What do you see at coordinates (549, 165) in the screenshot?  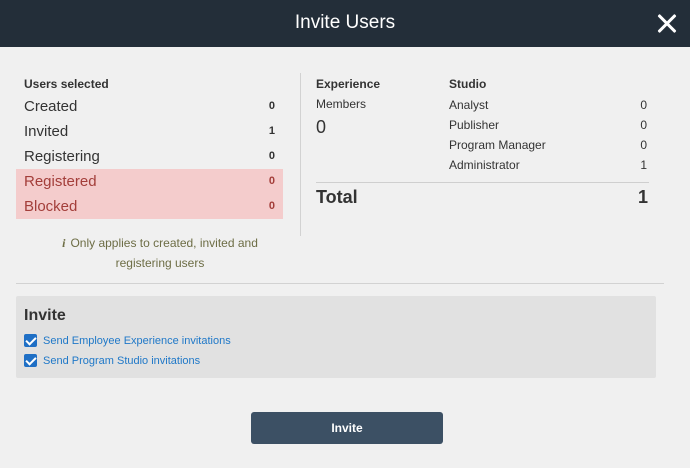 I see `studio-row-administrator: Administrator 1` at bounding box center [549, 165].